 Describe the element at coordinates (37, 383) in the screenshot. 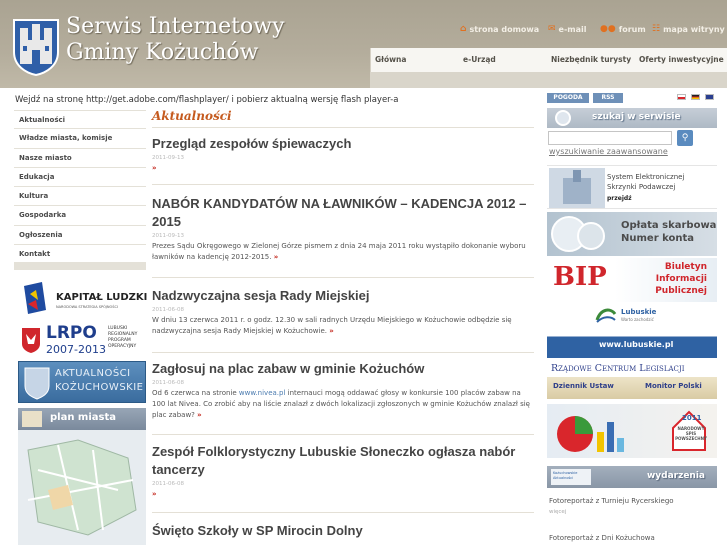

I see `crest-icon` at that location.